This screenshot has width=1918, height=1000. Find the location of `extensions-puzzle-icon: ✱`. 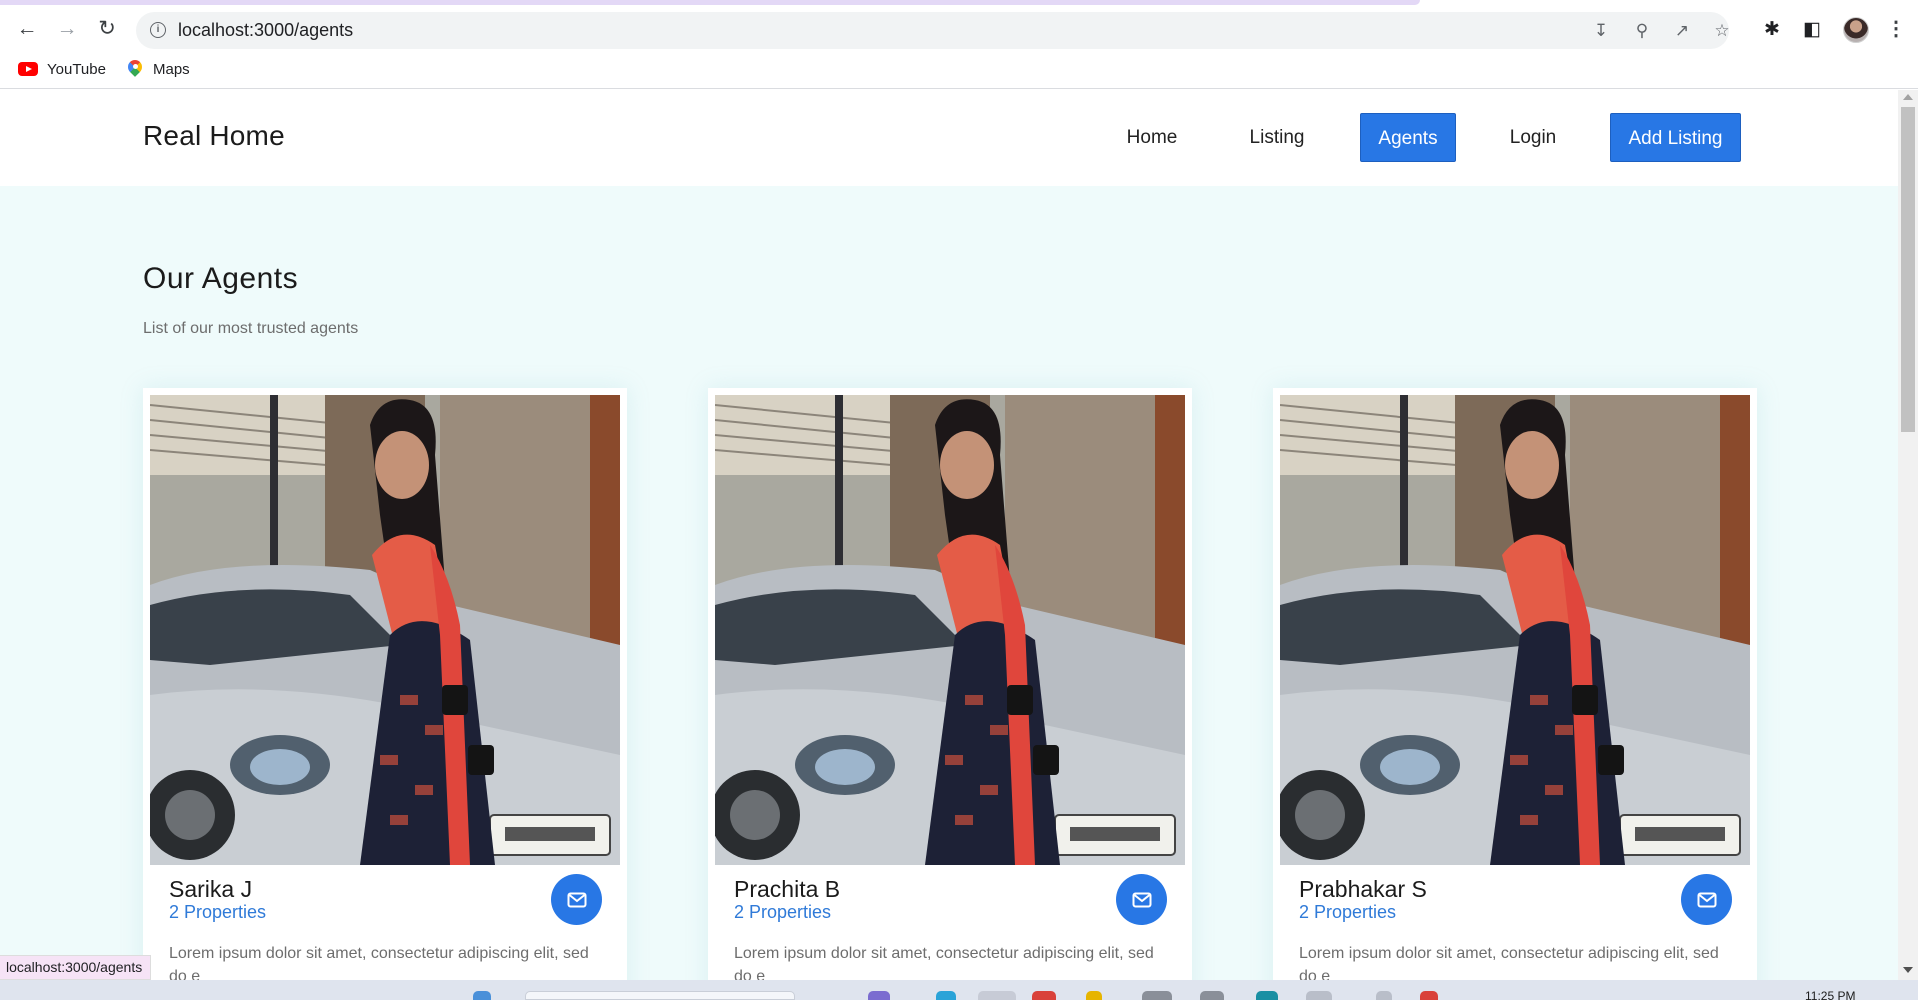

extensions-puzzle-icon: ✱ is located at coordinates (1772, 30).